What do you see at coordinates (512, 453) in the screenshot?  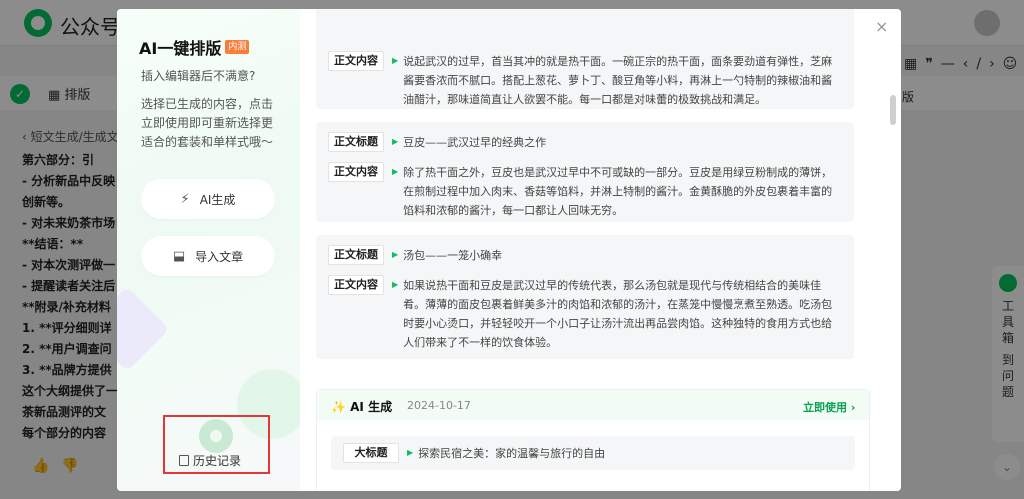 I see `heading-text: 探索民宿之美：家的温馨与旅行的自由` at bounding box center [512, 453].